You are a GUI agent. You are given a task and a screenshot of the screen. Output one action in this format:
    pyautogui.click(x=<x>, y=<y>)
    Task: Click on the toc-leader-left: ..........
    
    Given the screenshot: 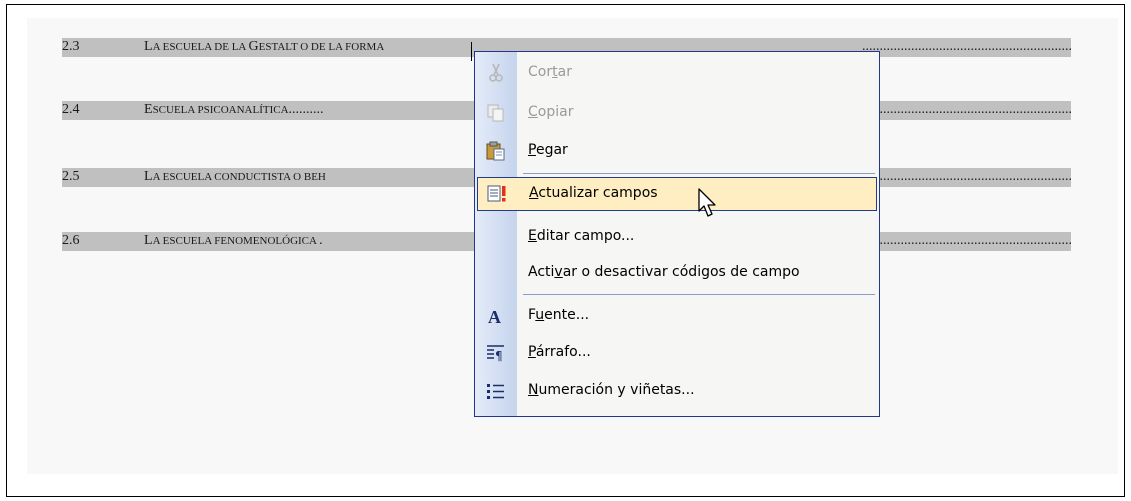 What is the action you would take?
    pyautogui.click(x=306, y=109)
    